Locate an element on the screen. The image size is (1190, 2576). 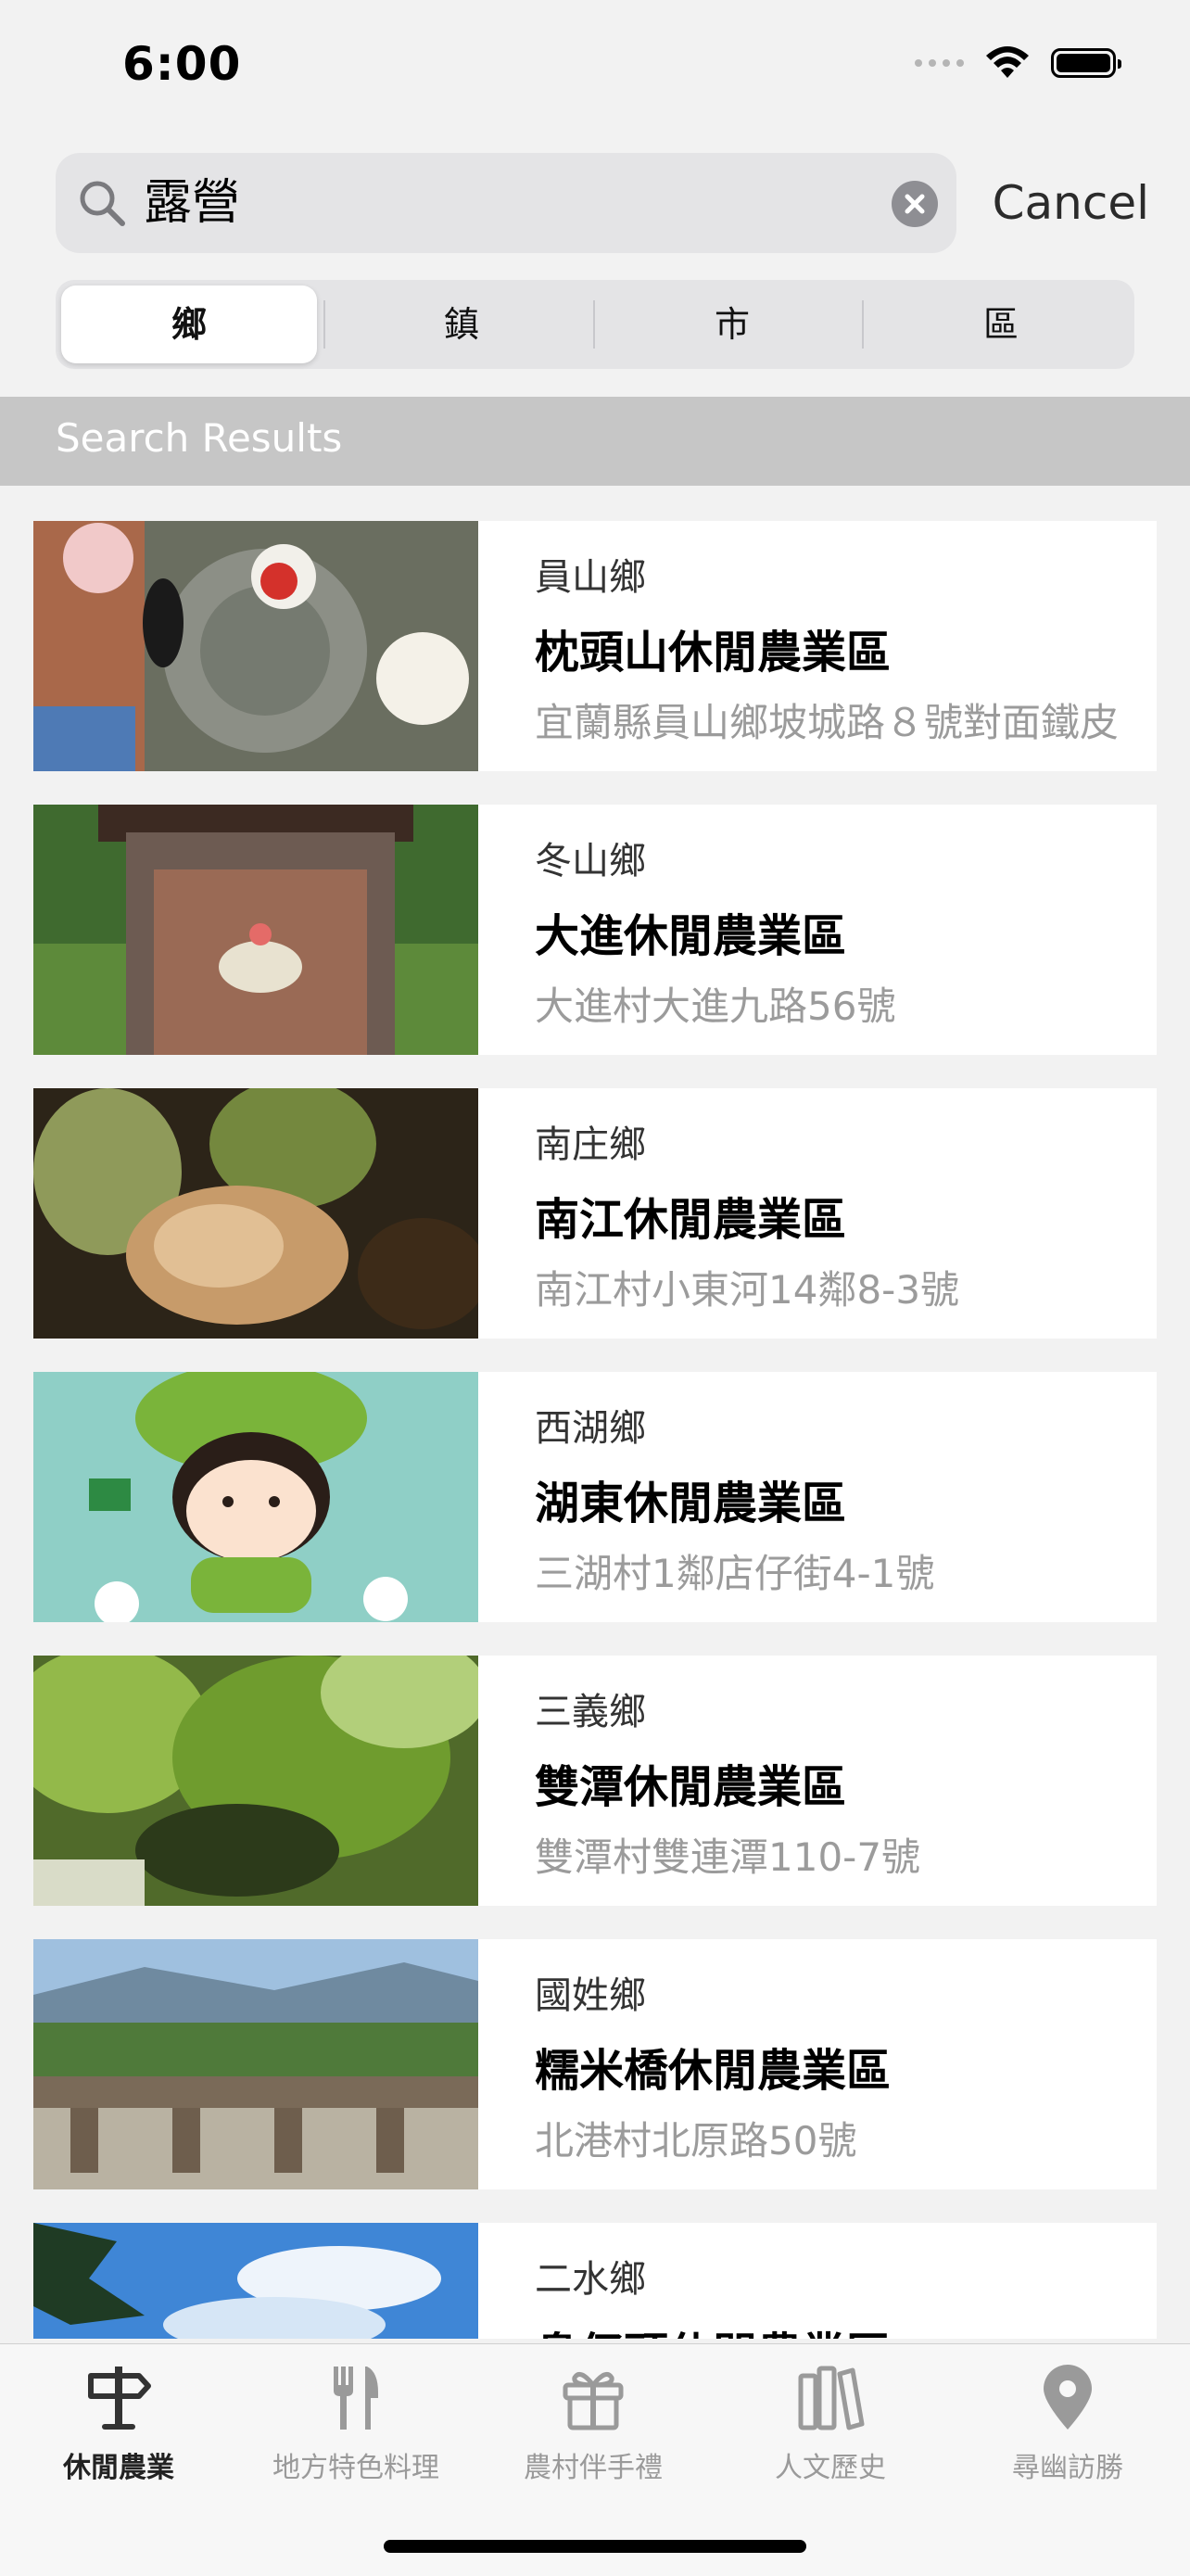
result-card: 西湖鄉 湖東休閒農業區 三湖村1鄰店仔街4-1號 is located at coordinates (595, 1497).